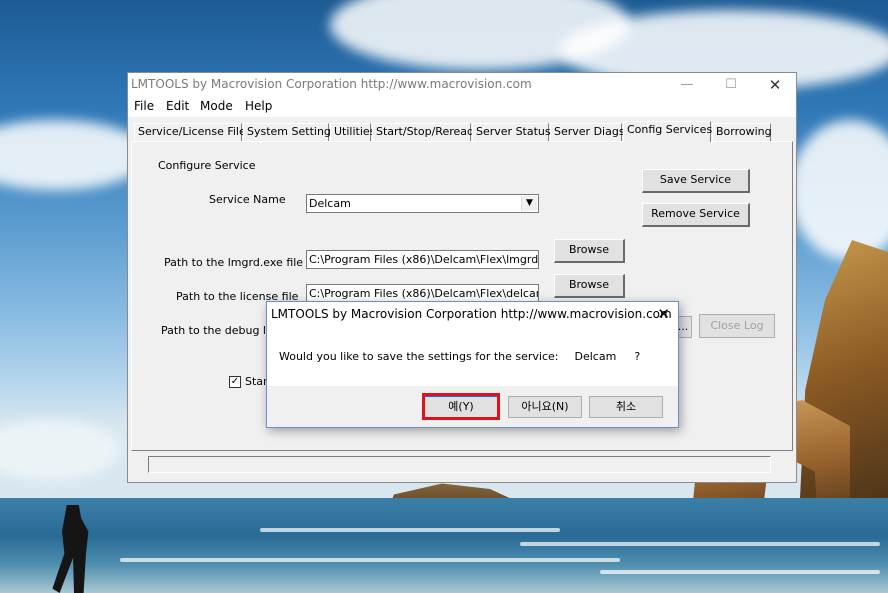 Image resolution: width=888 pixels, height=593 pixels. What do you see at coordinates (742, 132) in the screenshot?
I see `tab-borrowing: Borrowing` at bounding box center [742, 132].